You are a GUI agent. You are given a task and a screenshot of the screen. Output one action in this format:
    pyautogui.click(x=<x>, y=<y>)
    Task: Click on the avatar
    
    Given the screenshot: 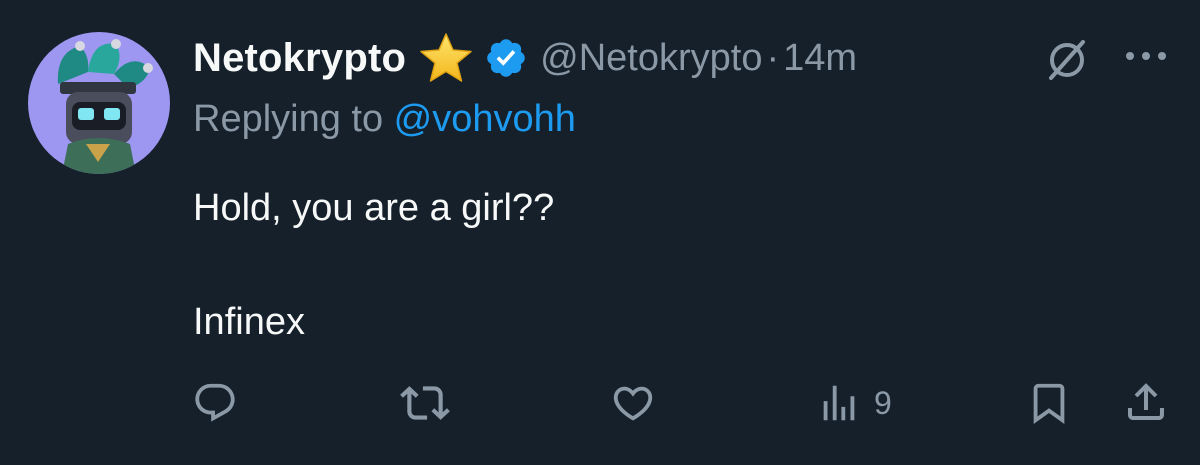 What is the action you would take?
    pyautogui.click(x=99, y=103)
    